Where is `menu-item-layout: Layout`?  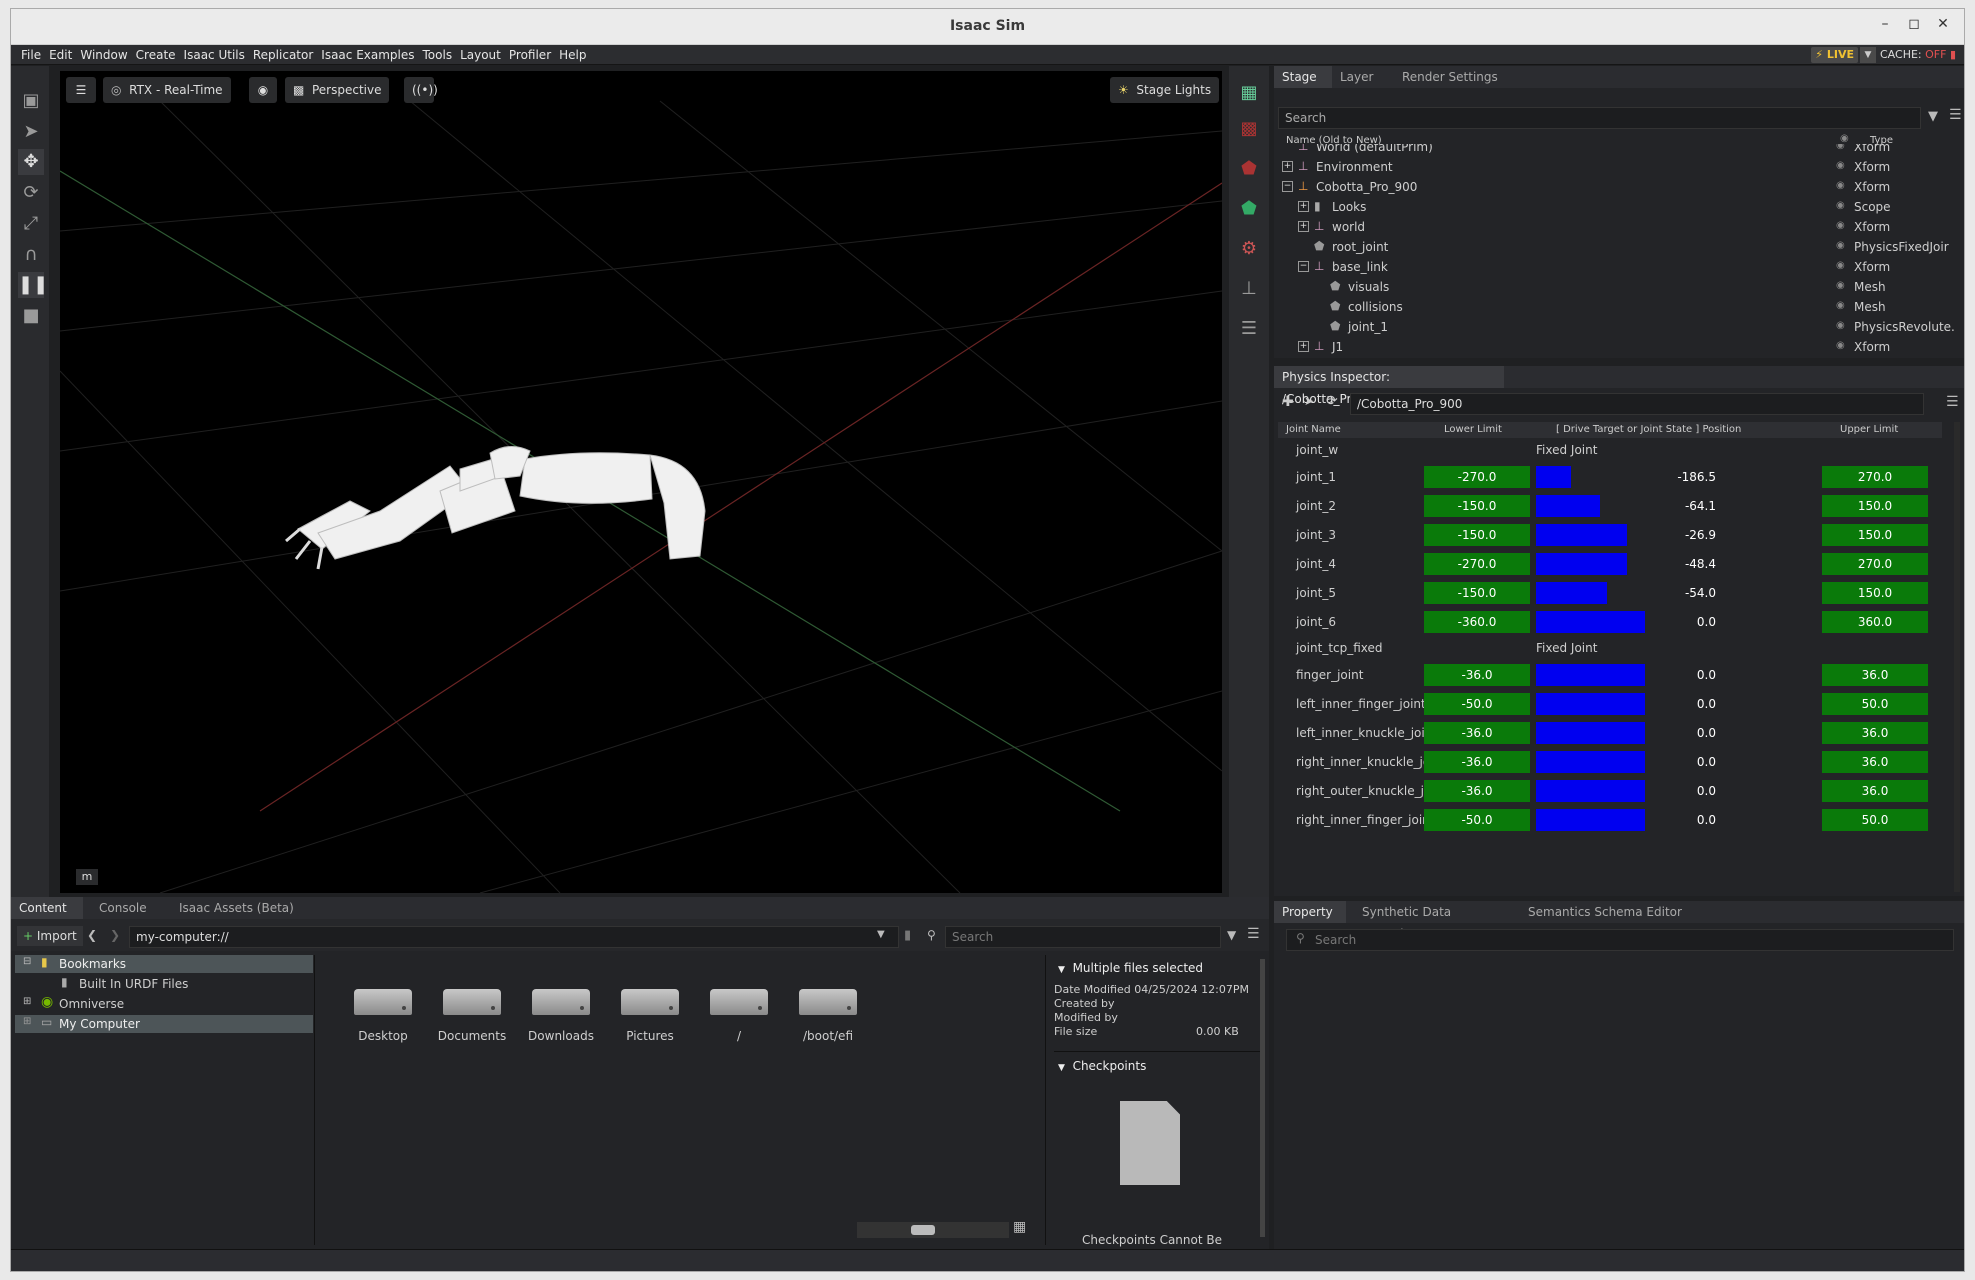
menu-item-layout: Layout is located at coordinates (480, 55).